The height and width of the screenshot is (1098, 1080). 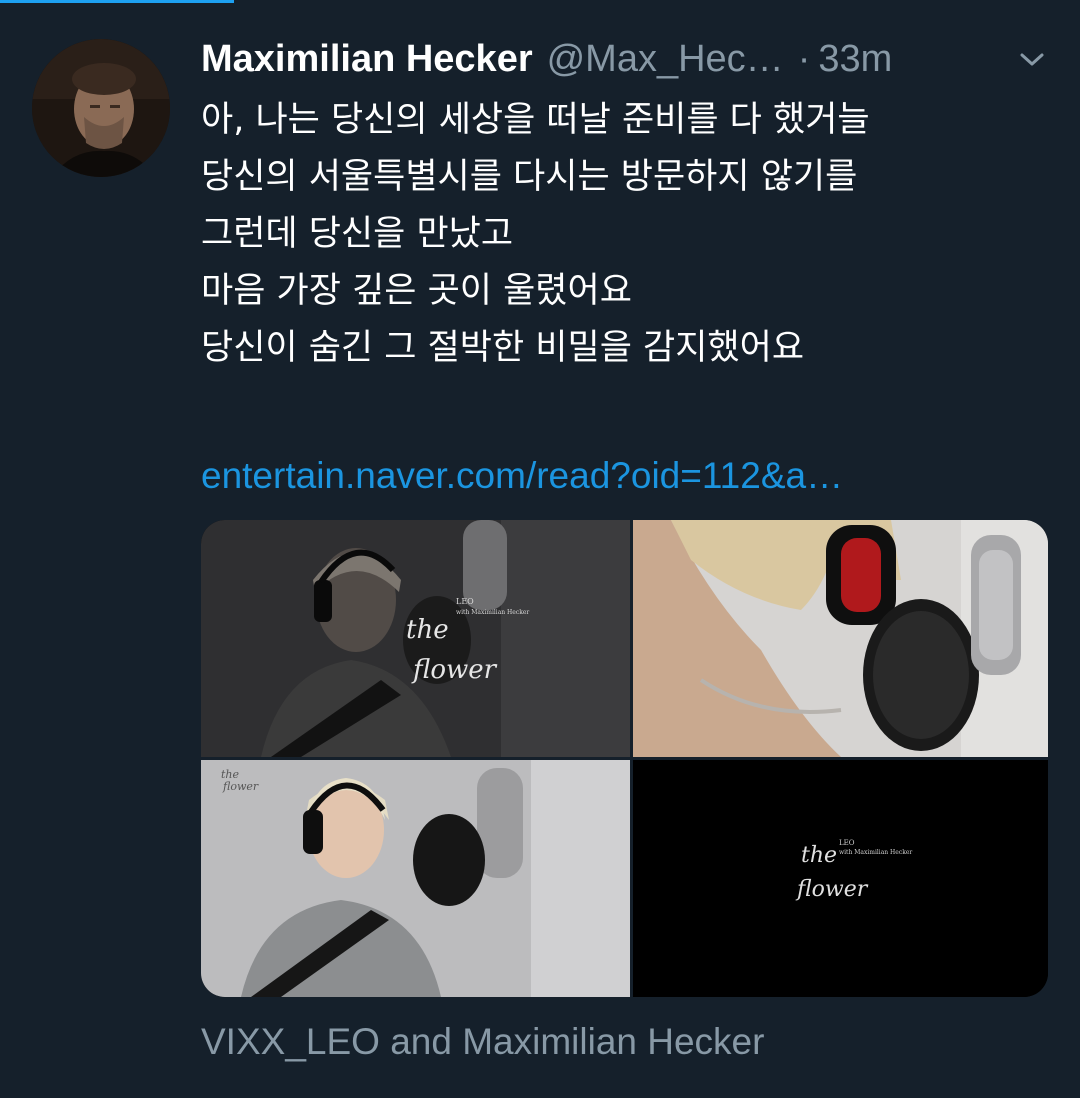 What do you see at coordinates (503, 348) in the screenshot?
I see `tweet-text-line: 당신이 숨긴 그 절박한 비밀을 감지했어요` at bounding box center [503, 348].